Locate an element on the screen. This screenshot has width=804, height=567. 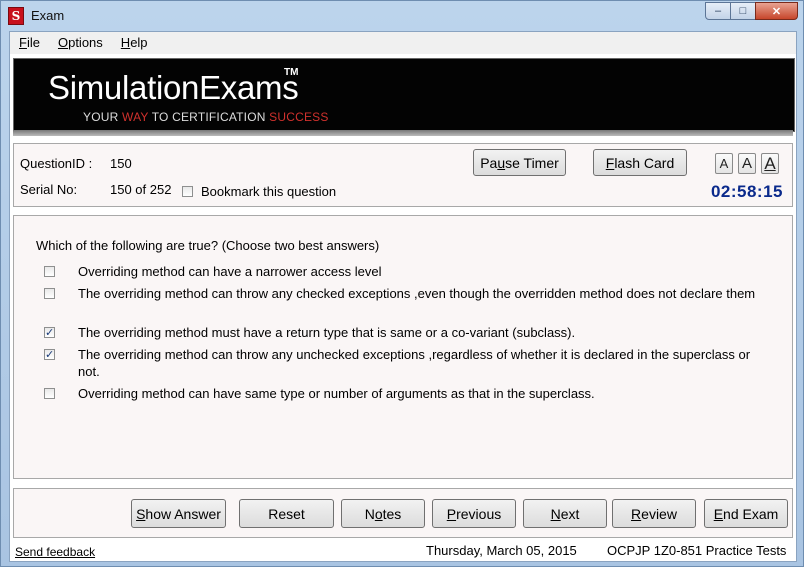
window-title: Exam is located at coordinates (48, 15).